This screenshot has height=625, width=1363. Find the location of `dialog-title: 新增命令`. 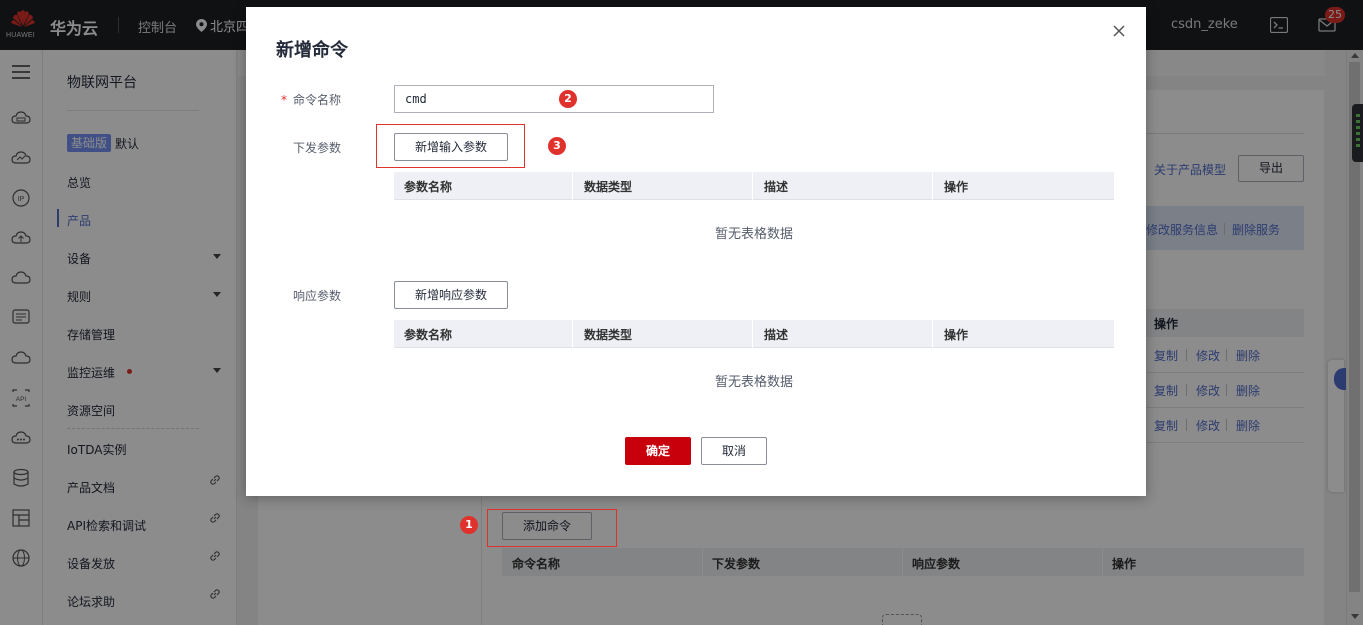

dialog-title: 新增命令 is located at coordinates (312, 50).